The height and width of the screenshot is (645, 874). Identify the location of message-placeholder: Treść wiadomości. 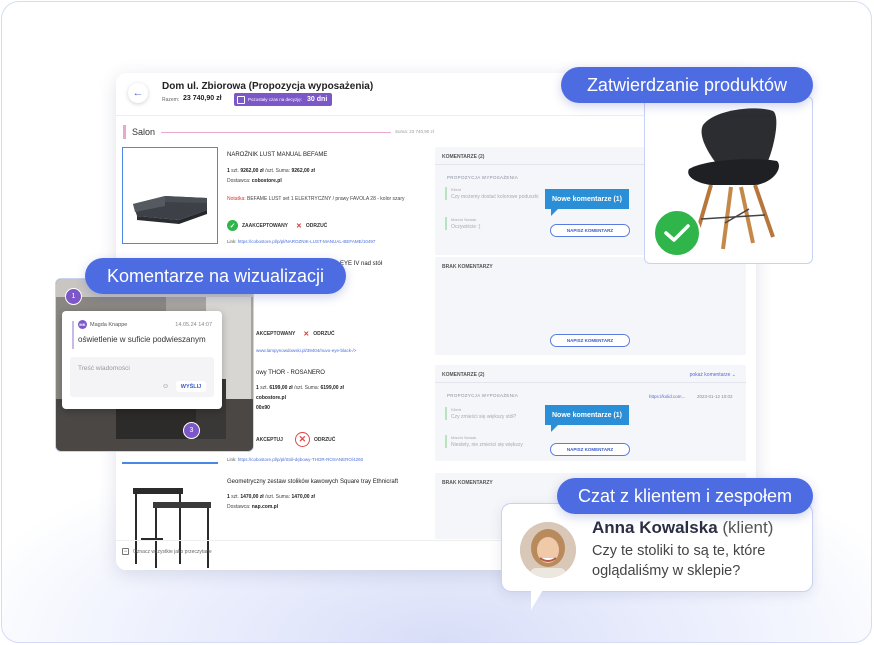
(104, 368).